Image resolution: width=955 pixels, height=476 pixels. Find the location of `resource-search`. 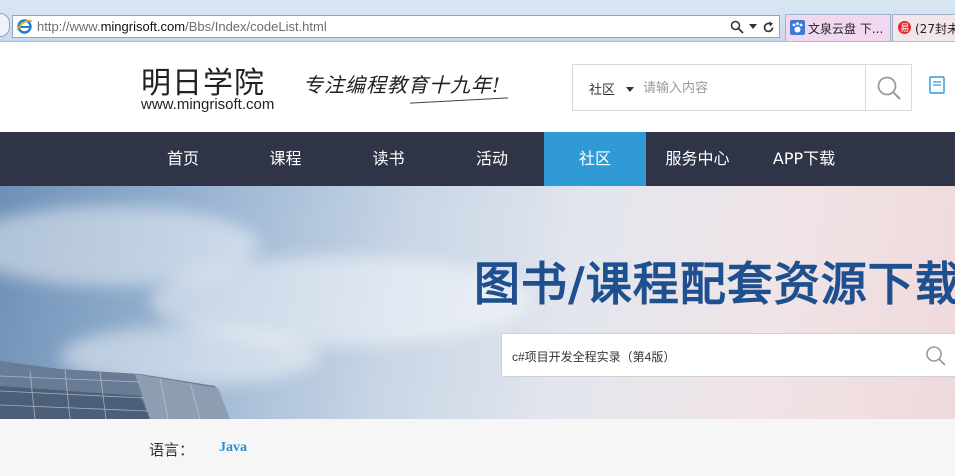

resource-search is located at coordinates (728, 355).